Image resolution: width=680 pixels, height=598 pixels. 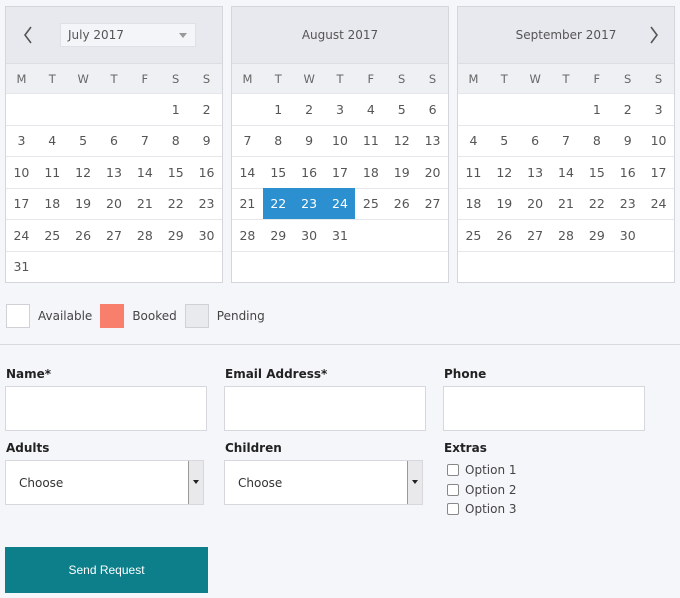 I want to click on extra-option-1: Option 1, so click(x=482, y=470).